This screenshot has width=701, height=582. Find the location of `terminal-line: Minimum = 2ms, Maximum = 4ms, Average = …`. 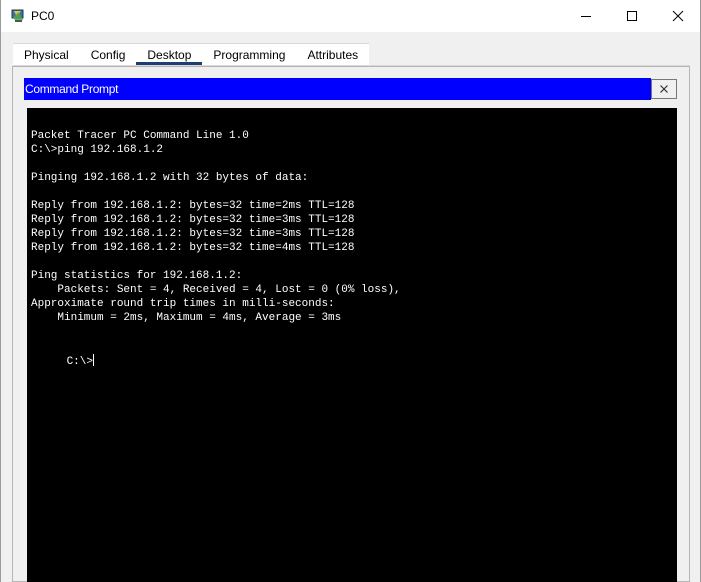

terminal-line: Minimum = 2ms, Maximum = 4ms, Average = … is located at coordinates (186, 318).